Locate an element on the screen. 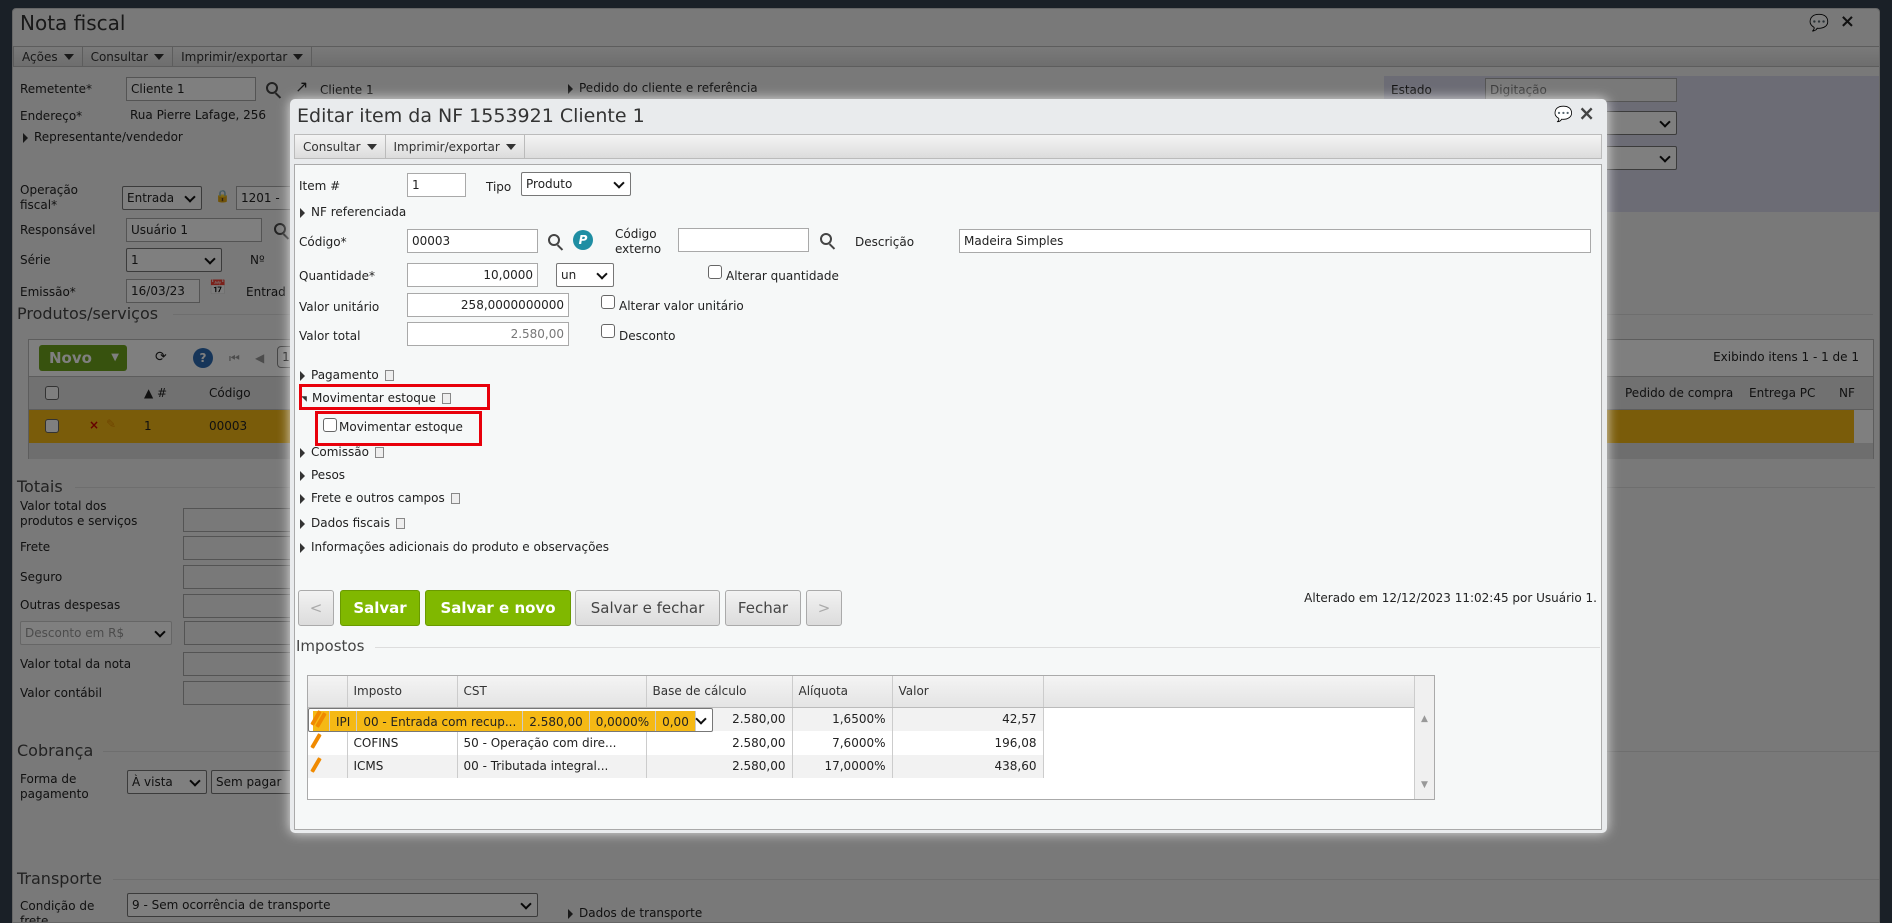  impostos-title: Impostos is located at coordinates (330, 646).